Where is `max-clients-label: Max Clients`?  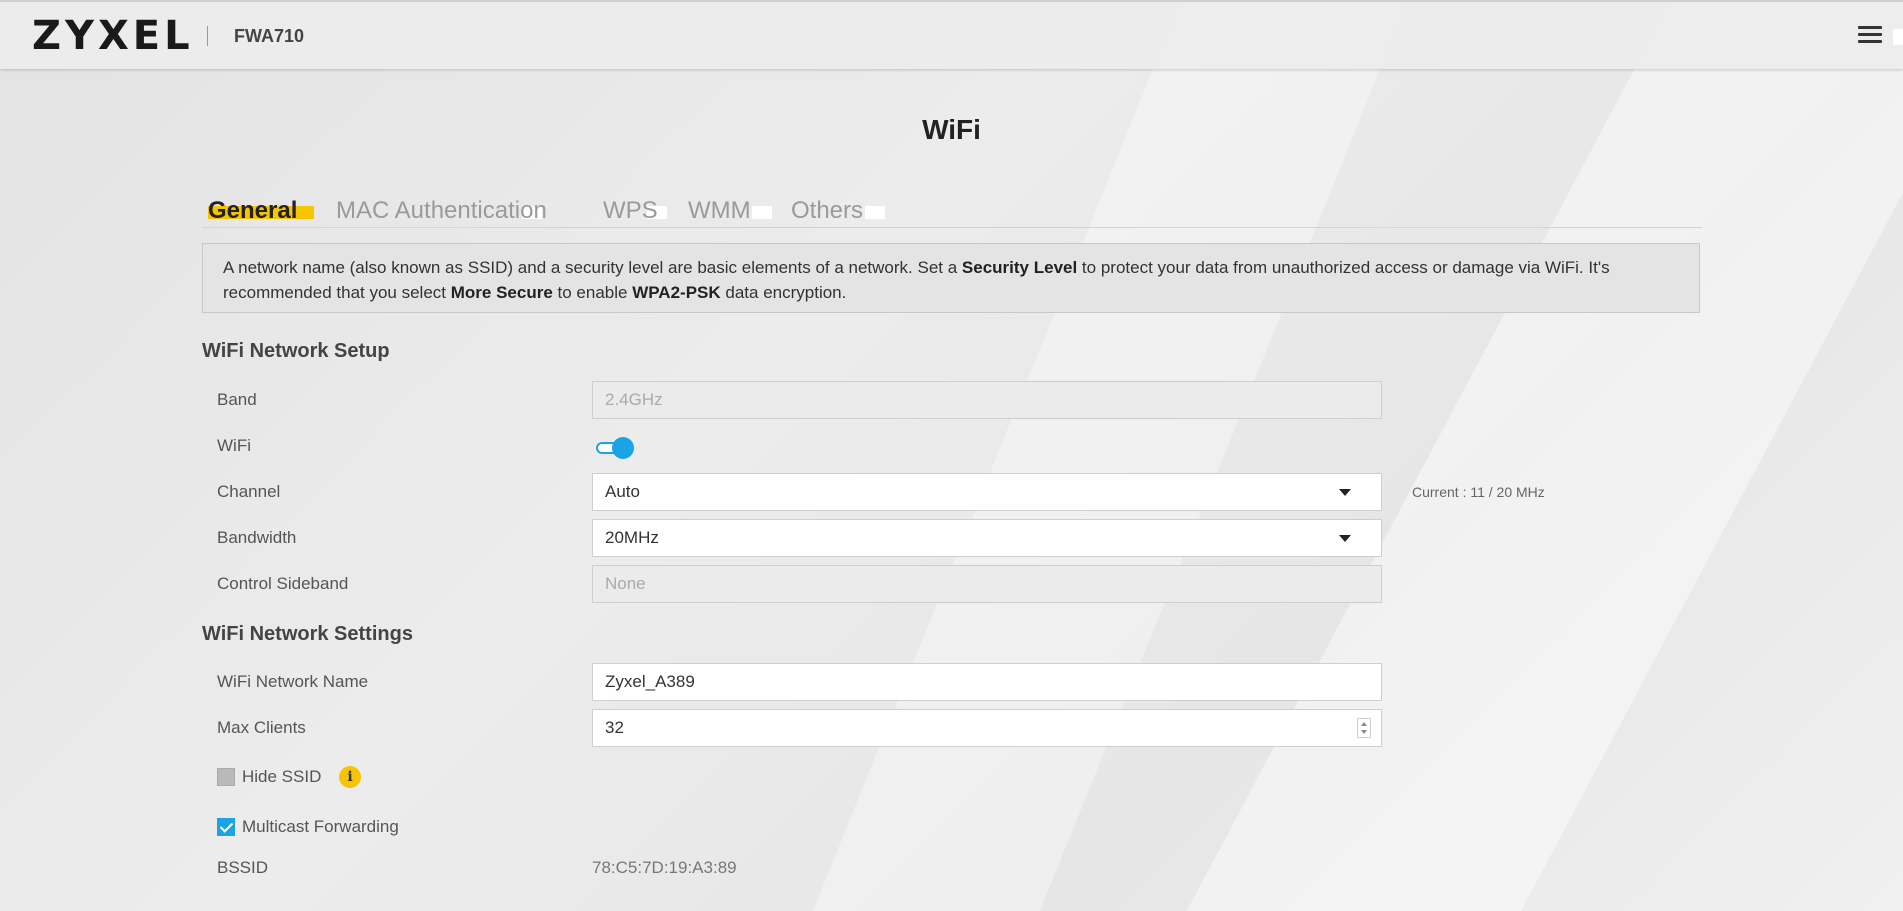 max-clients-label: Max Clients is located at coordinates (261, 727).